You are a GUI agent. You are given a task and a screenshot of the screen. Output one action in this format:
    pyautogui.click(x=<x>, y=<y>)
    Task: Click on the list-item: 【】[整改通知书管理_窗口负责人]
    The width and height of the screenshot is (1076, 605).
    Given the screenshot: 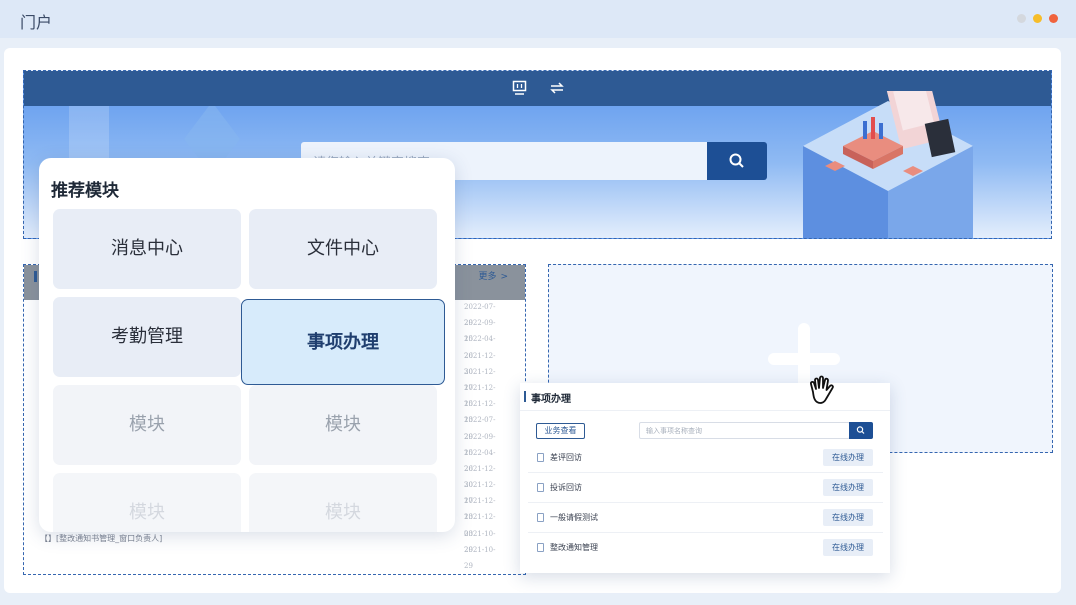 What is the action you would take?
    pyautogui.click(x=101, y=538)
    